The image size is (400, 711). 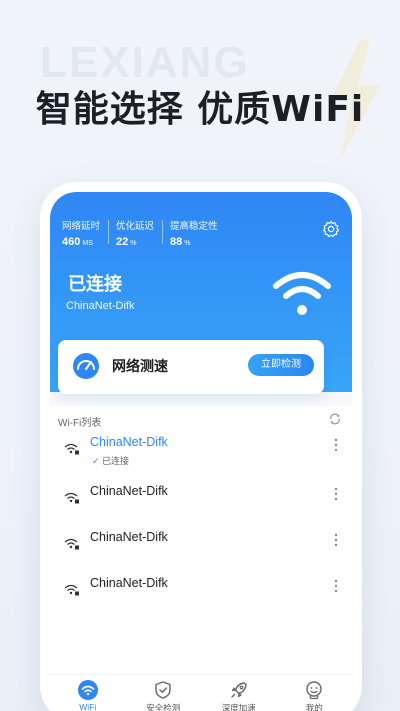 What do you see at coordinates (122, 242) in the screenshot?
I see `stat-number: 22` at bounding box center [122, 242].